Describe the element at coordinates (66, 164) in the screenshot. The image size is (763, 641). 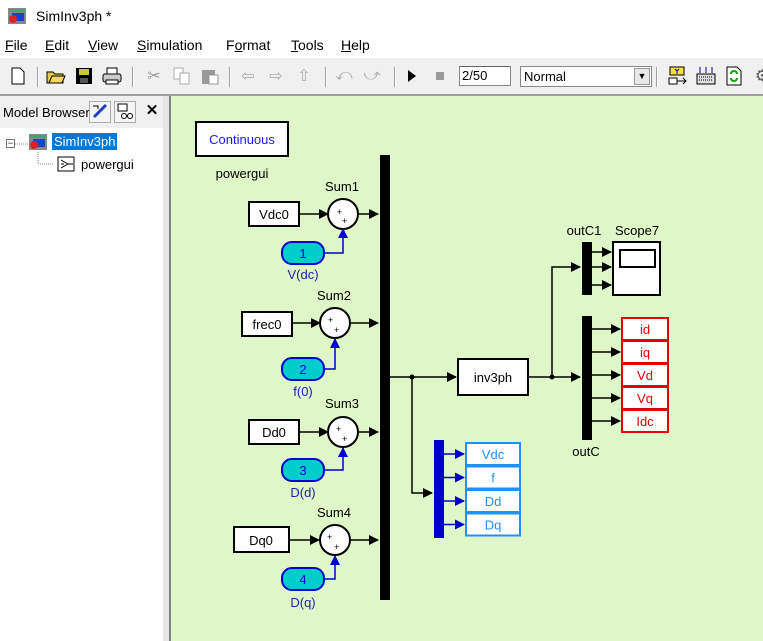
I see `subsystem-icon` at that location.